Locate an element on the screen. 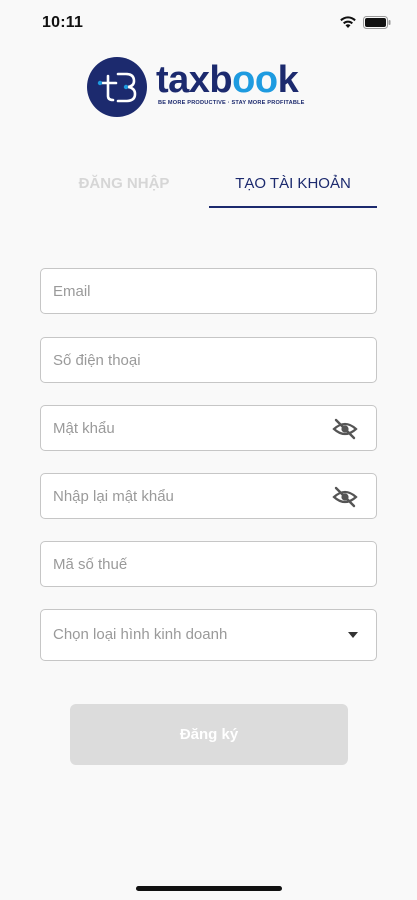 This screenshot has width=417, height=900. home-indicator is located at coordinates (209, 888).